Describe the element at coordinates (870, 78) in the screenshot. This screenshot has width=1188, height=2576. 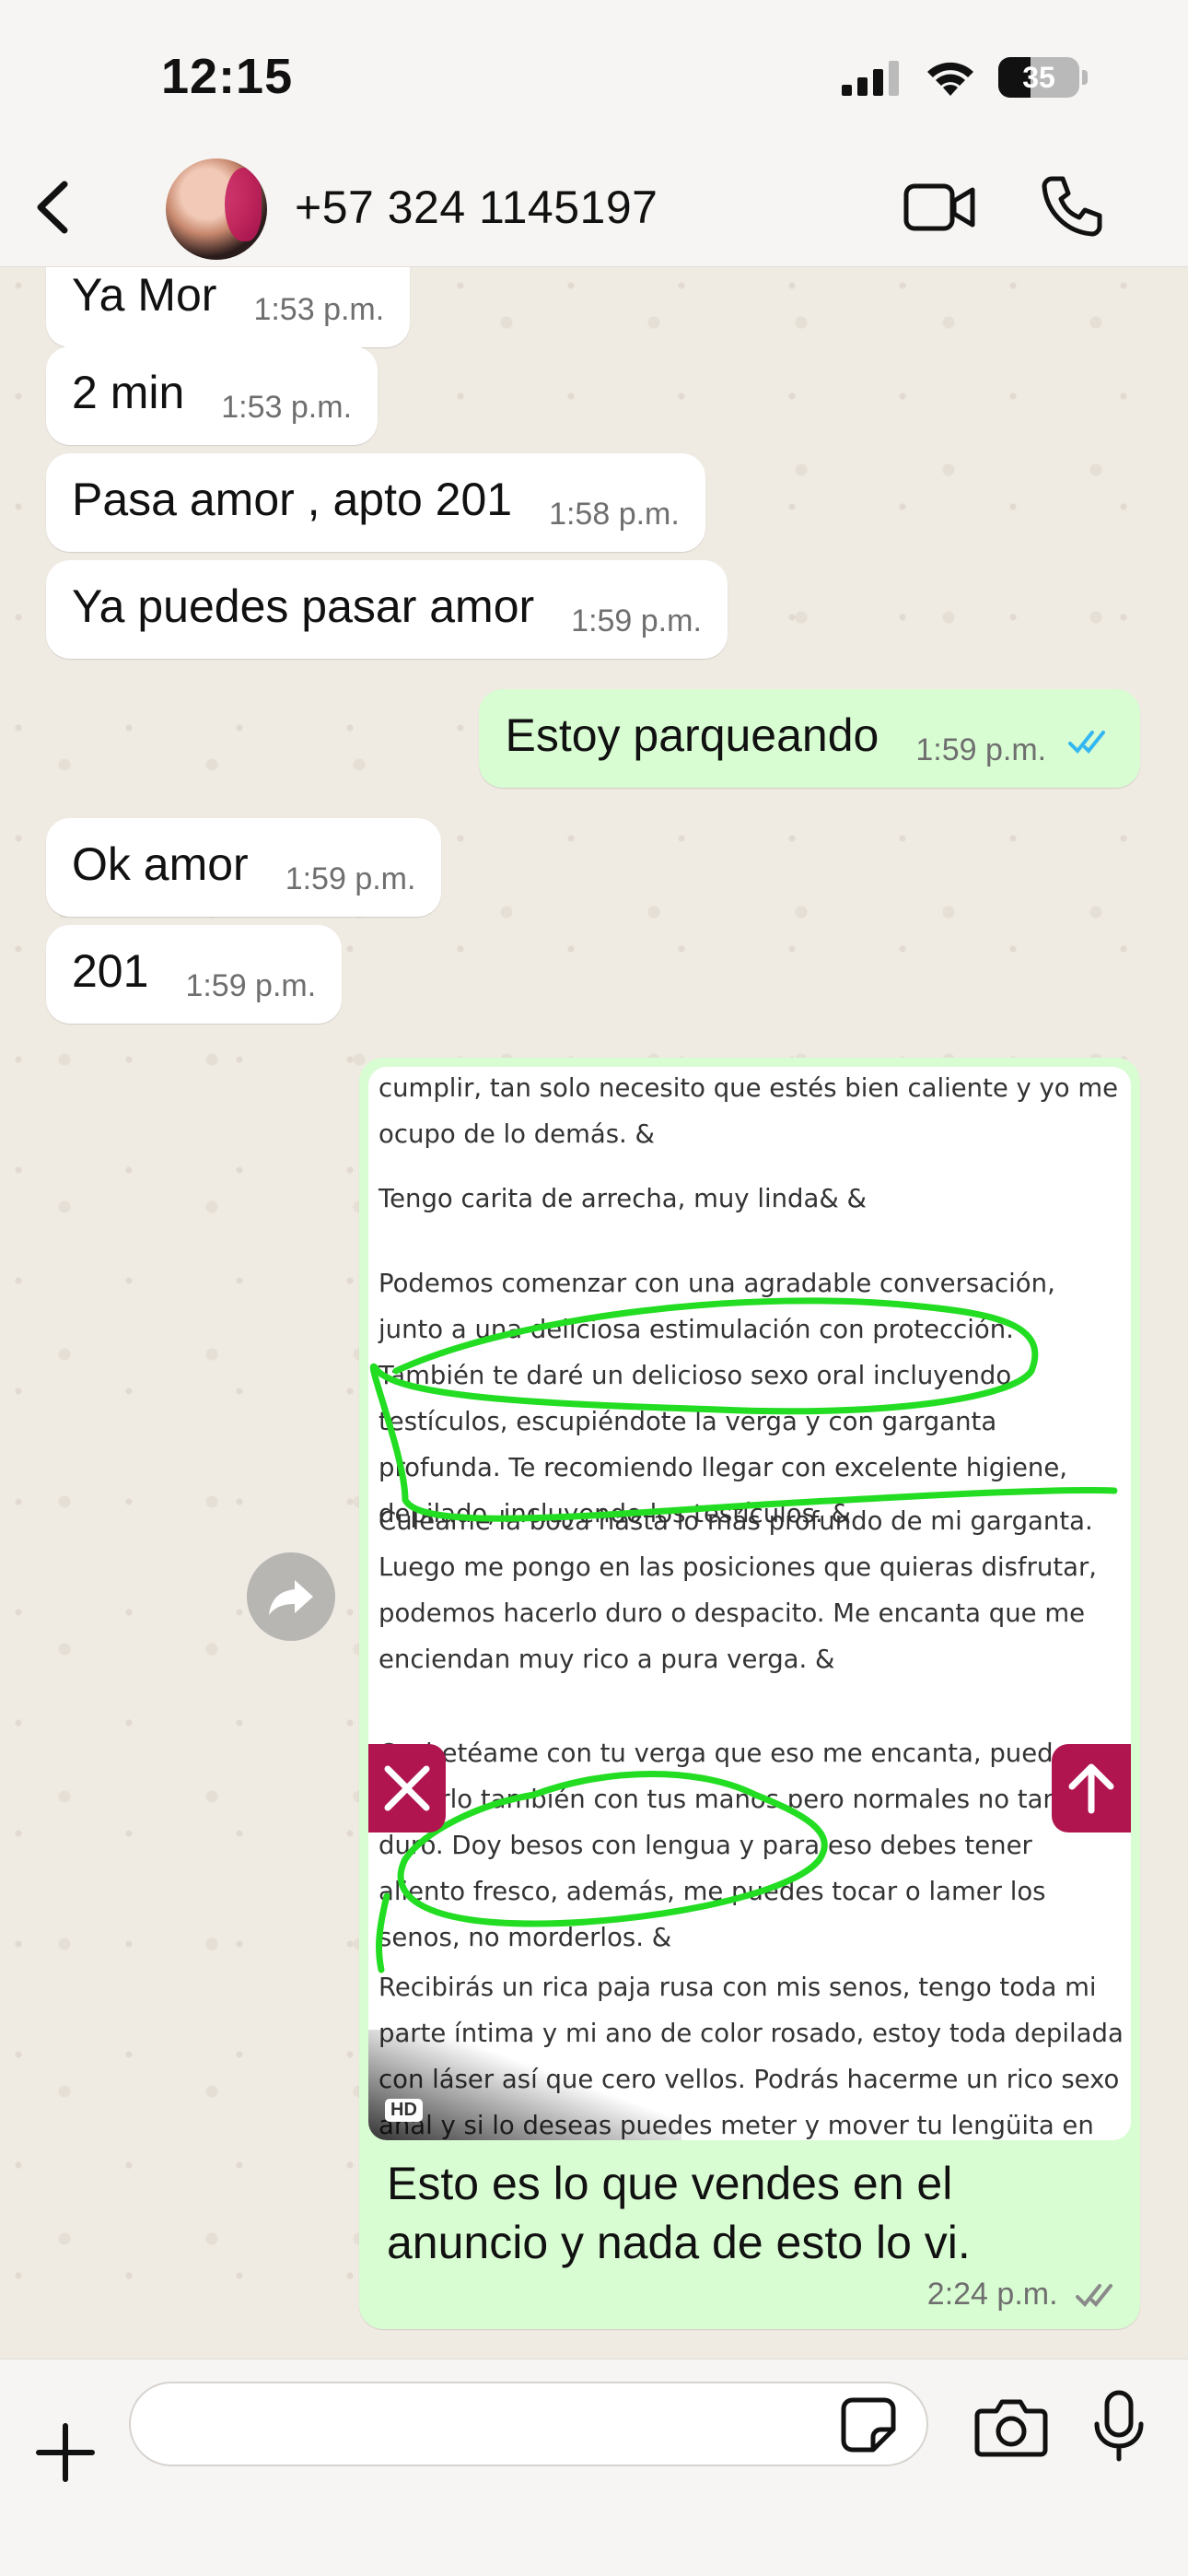
I see `cellular-signal-icon` at that location.